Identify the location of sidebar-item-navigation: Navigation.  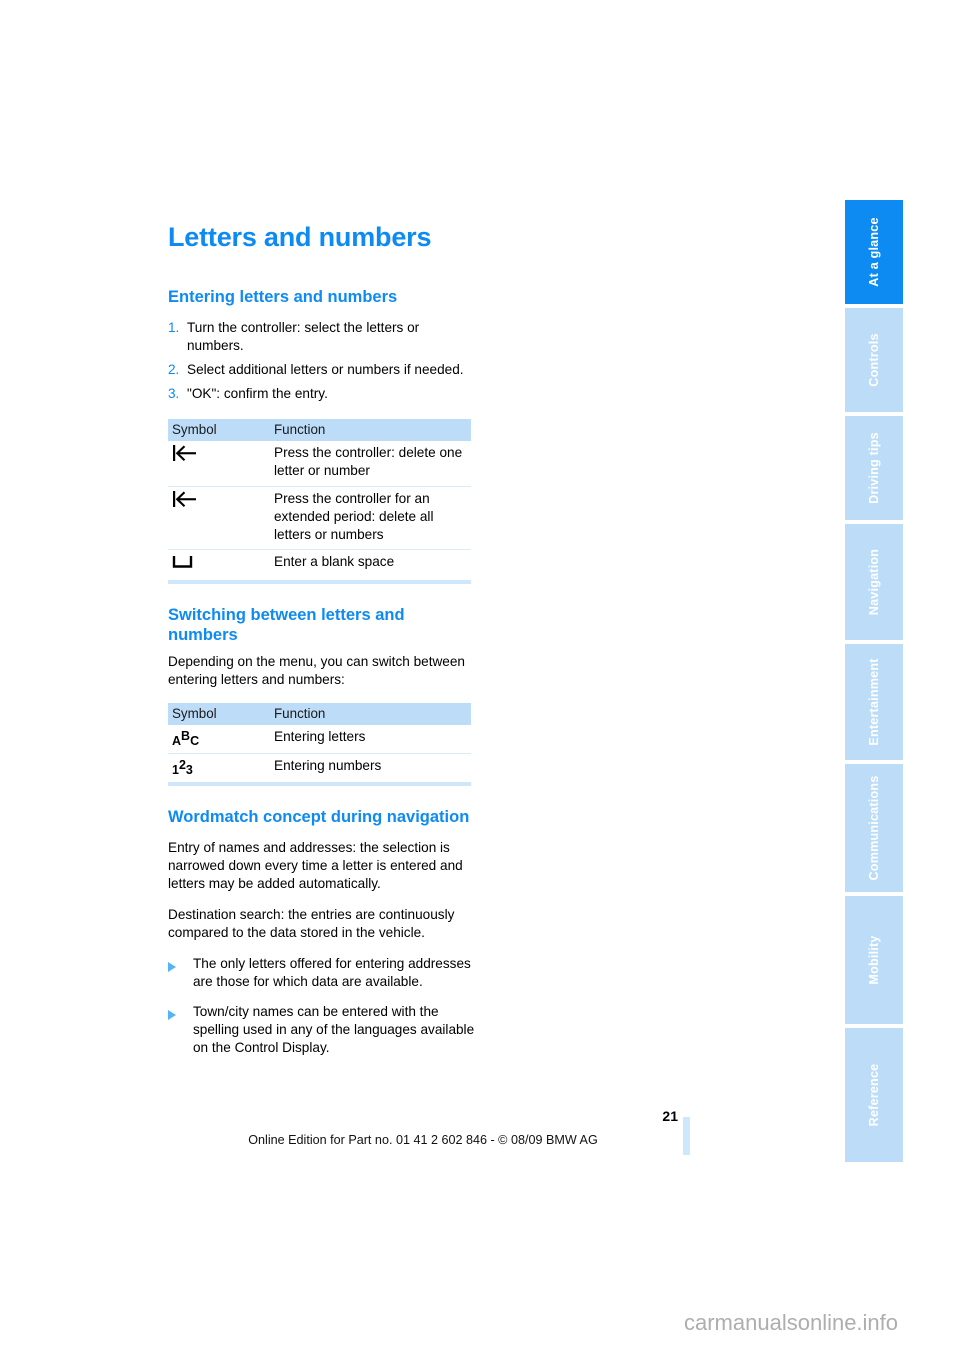
(874, 582).